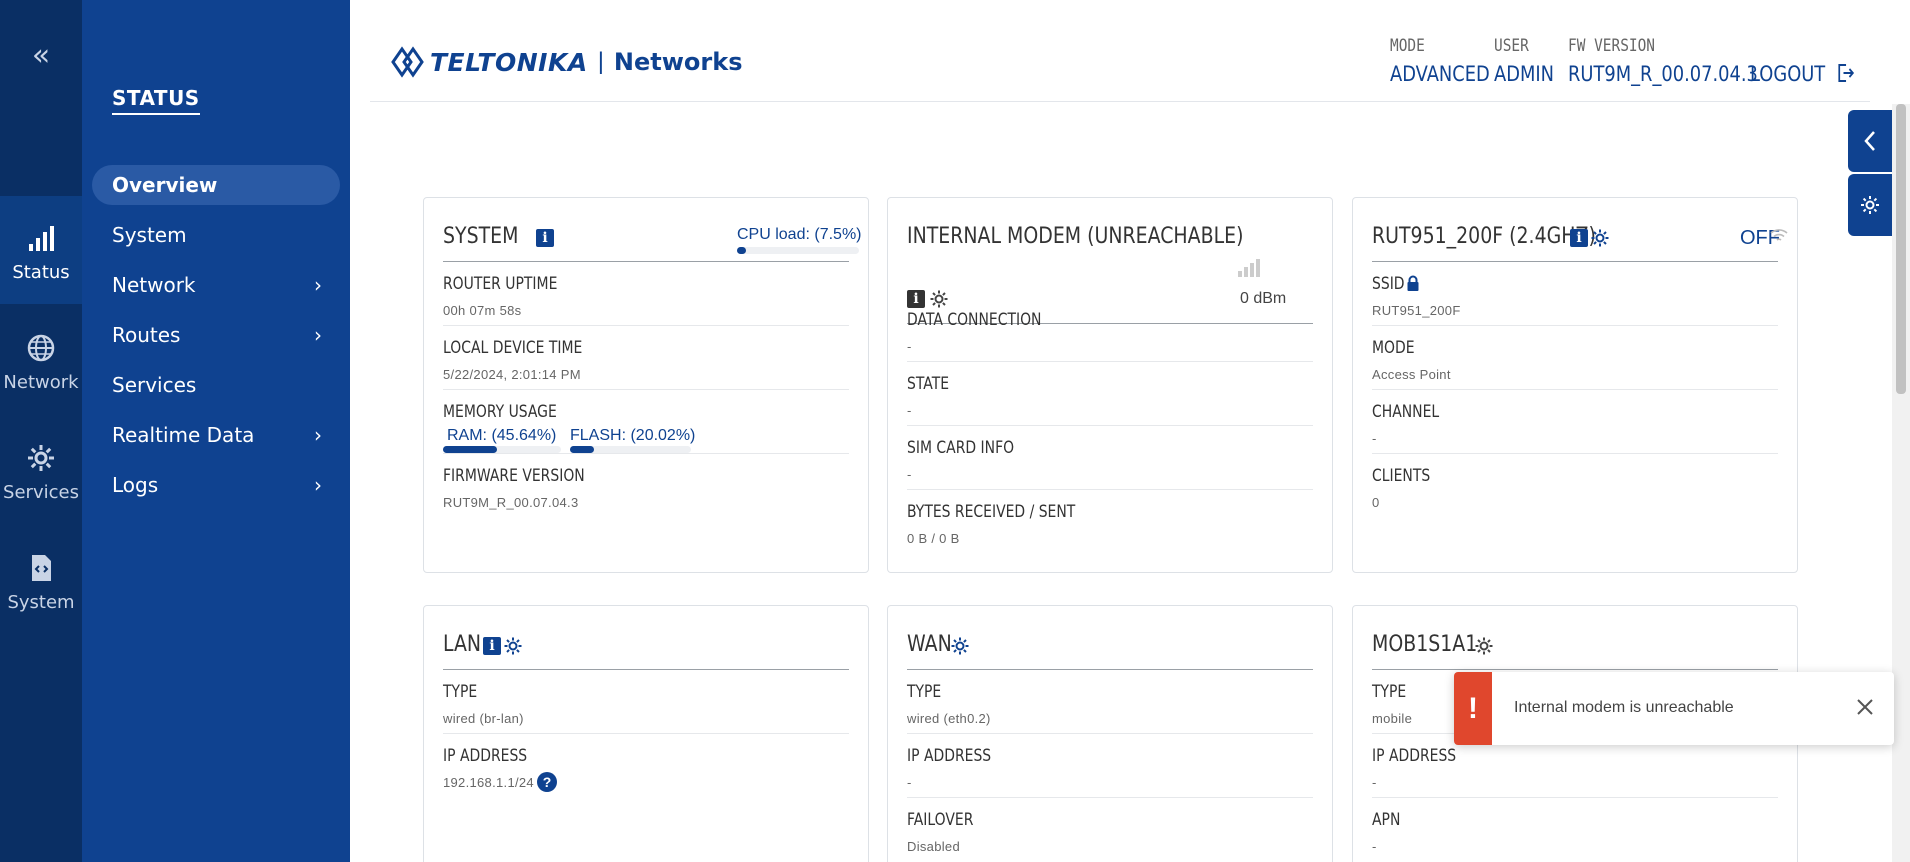 The image size is (1910, 862). Describe the element at coordinates (633, 435) in the screenshot. I see `flash-usage-label: FLASH: (20.02%)` at that location.